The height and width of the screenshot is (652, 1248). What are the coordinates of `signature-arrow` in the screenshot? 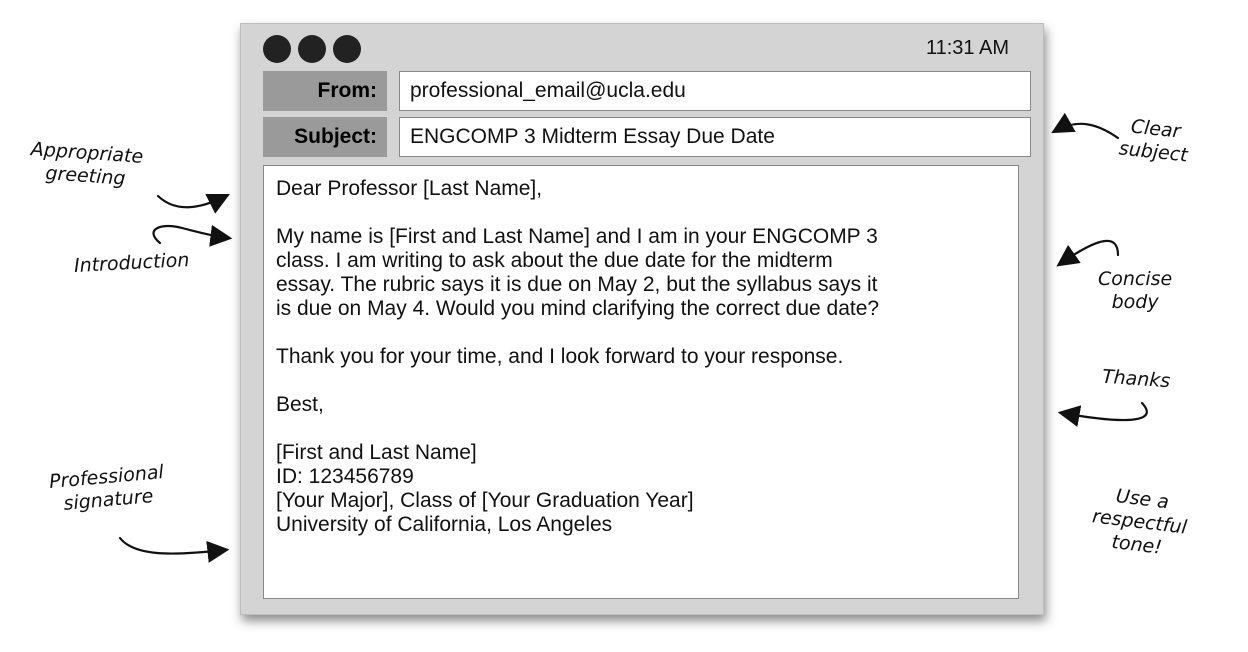 It's located at (174, 549).